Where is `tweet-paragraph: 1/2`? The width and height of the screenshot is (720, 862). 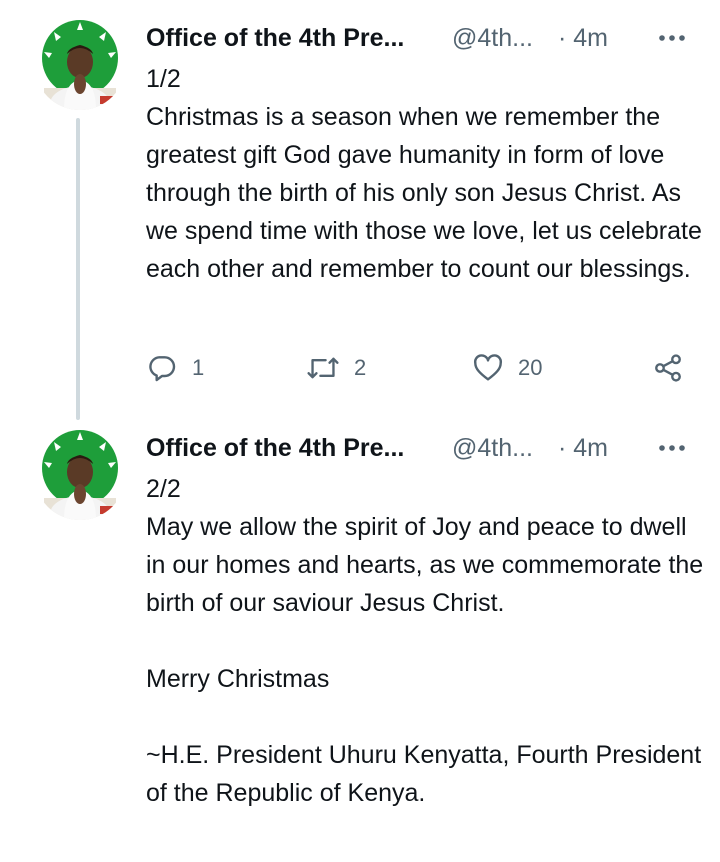 tweet-paragraph: 1/2 is located at coordinates (163, 79).